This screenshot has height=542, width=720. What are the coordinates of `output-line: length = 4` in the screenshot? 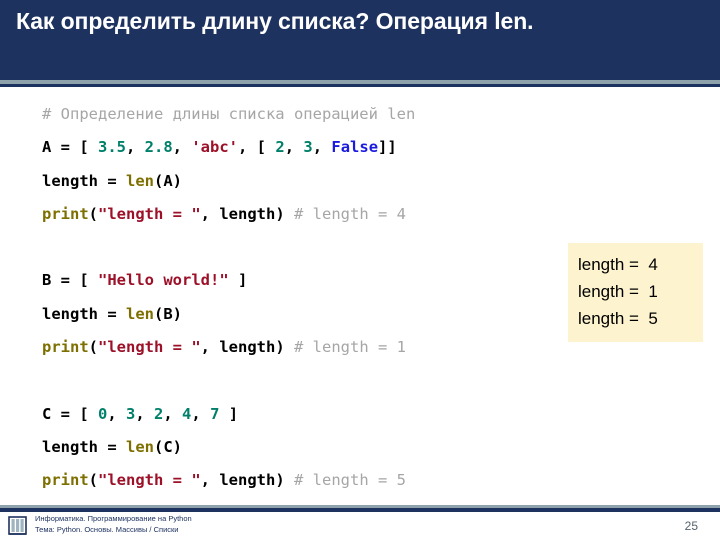 It's located at (618, 264).